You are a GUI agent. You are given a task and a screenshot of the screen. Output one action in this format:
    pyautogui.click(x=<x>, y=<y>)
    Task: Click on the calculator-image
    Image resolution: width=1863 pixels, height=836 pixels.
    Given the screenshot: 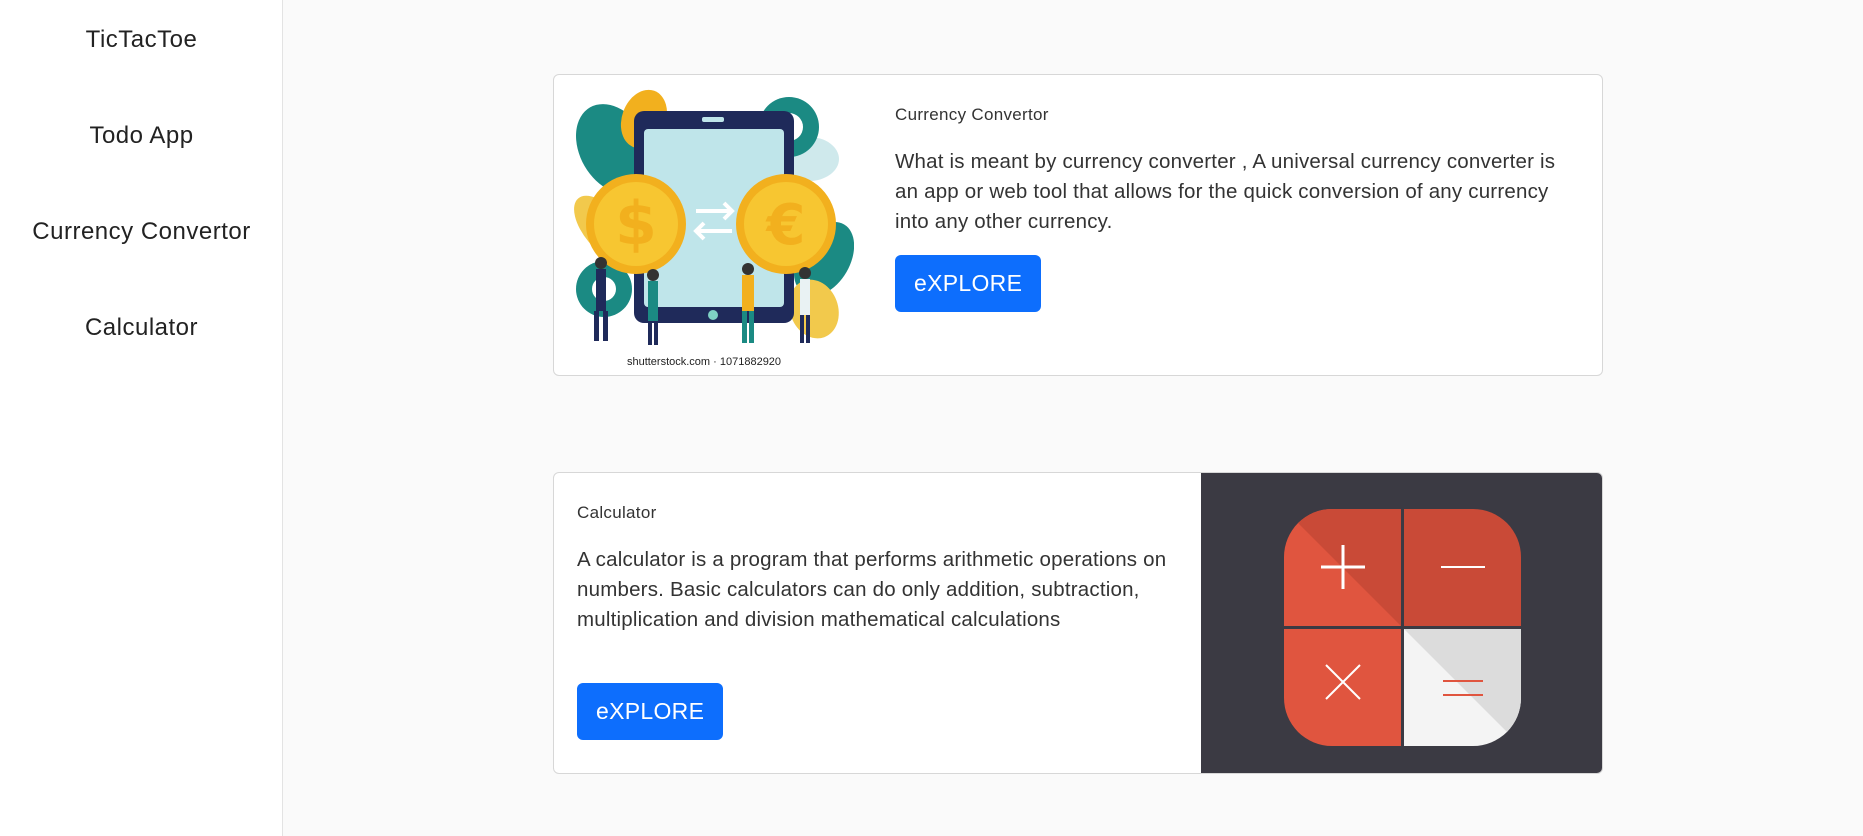 What is the action you would take?
    pyautogui.click(x=1401, y=623)
    